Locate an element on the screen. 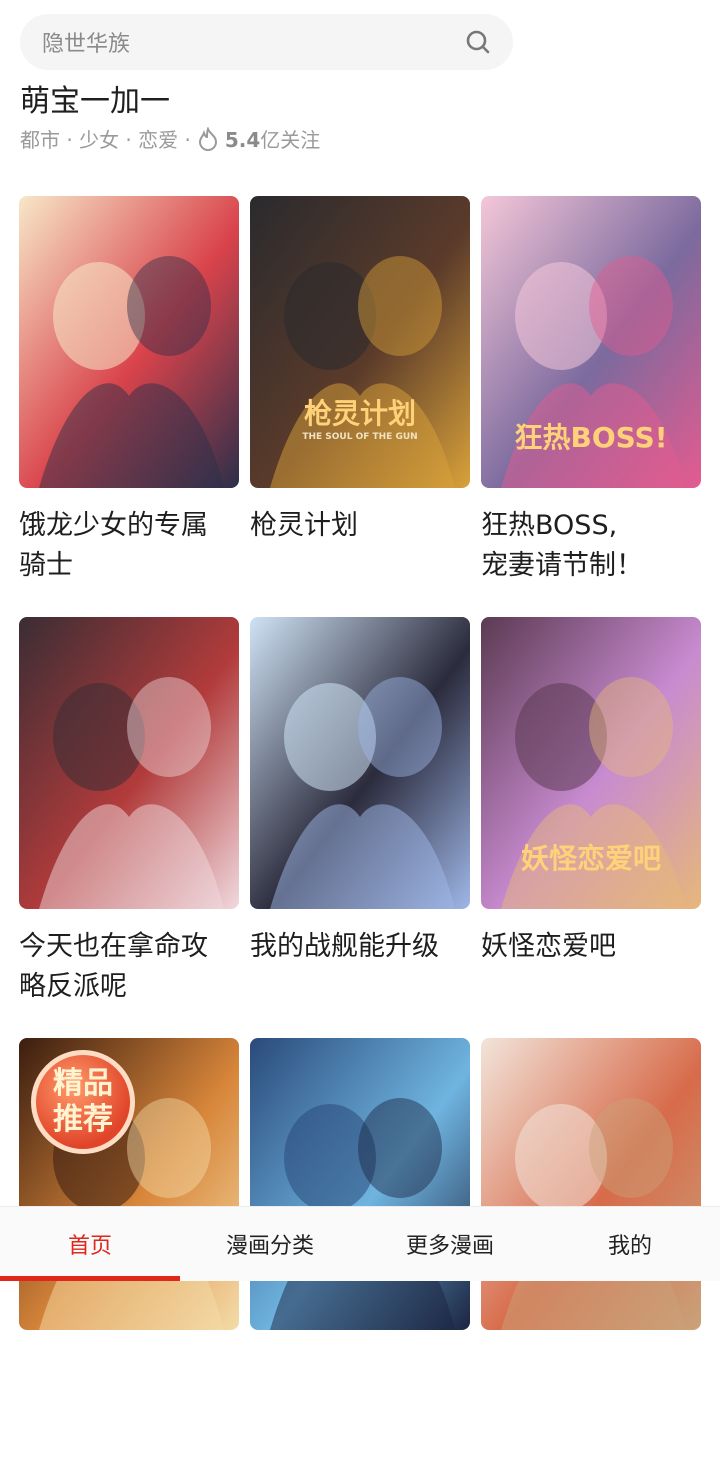 This screenshot has width=720, height=1459. bottom-tab-bar: 首页 漫画分类 更多漫画 我的 is located at coordinates (360, 1243).